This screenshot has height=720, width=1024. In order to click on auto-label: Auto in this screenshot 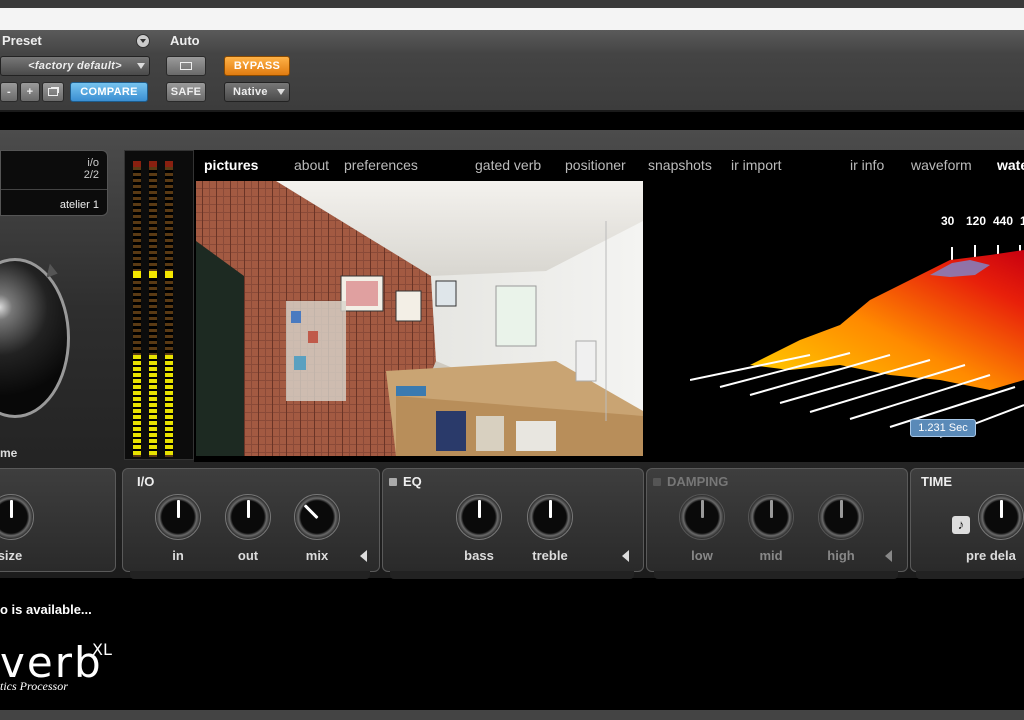, I will do `click(185, 40)`.